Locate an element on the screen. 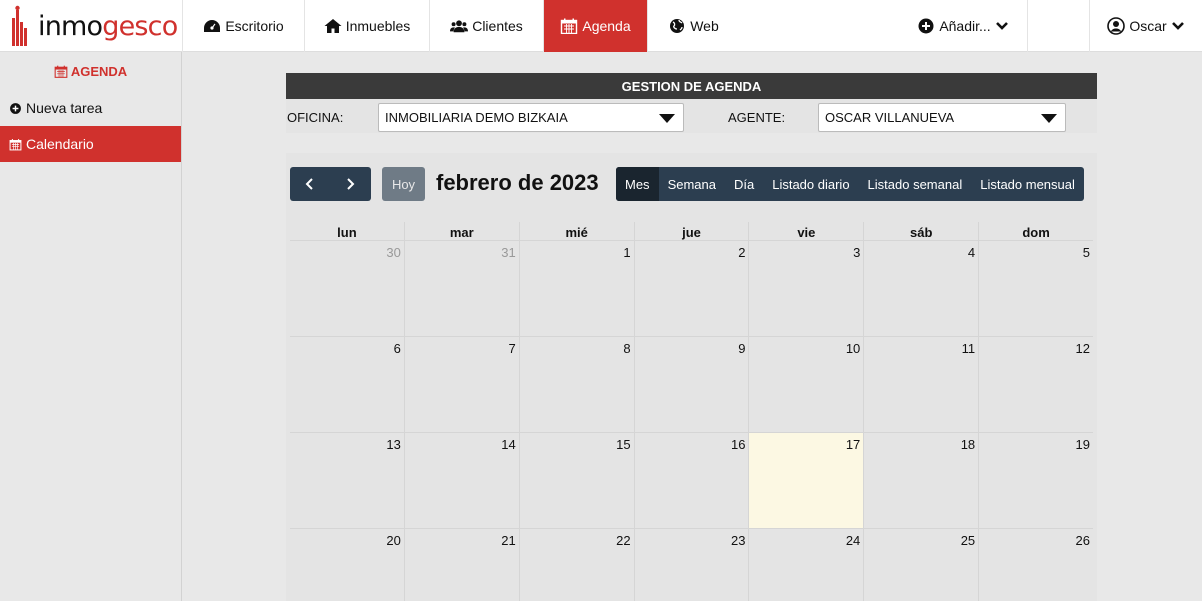  week-row: 6 7 8 9 10 11 12 is located at coordinates (691, 385).